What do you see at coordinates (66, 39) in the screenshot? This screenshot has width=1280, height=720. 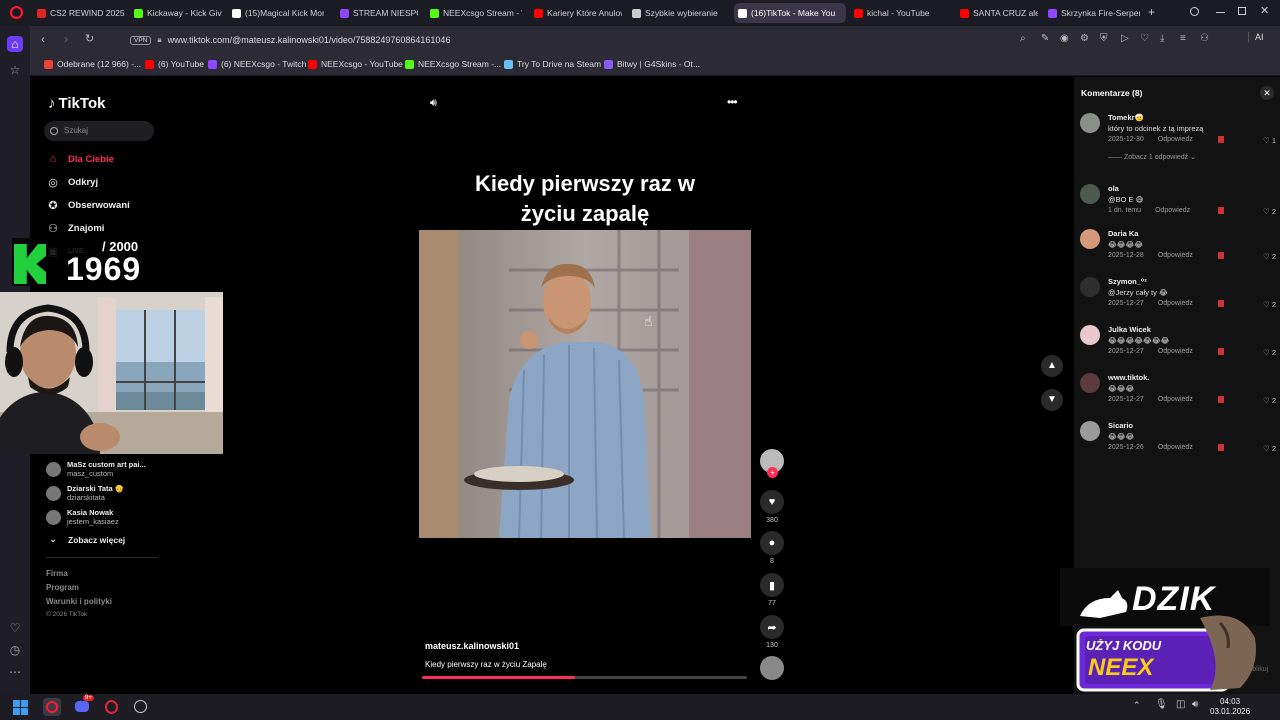 I see `forward-icon: ›` at bounding box center [66, 39].